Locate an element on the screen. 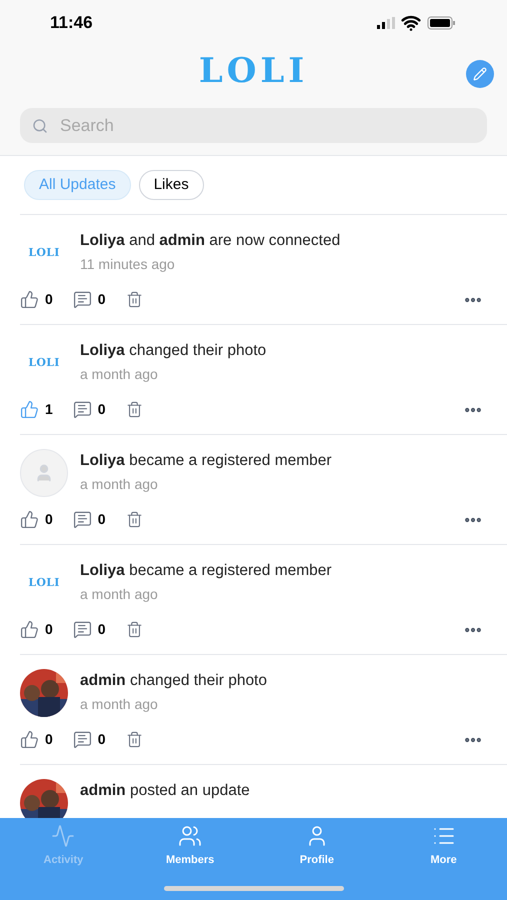 This screenshot has height=900, width=507. pencil-icon is located at coordinates (480, 74).